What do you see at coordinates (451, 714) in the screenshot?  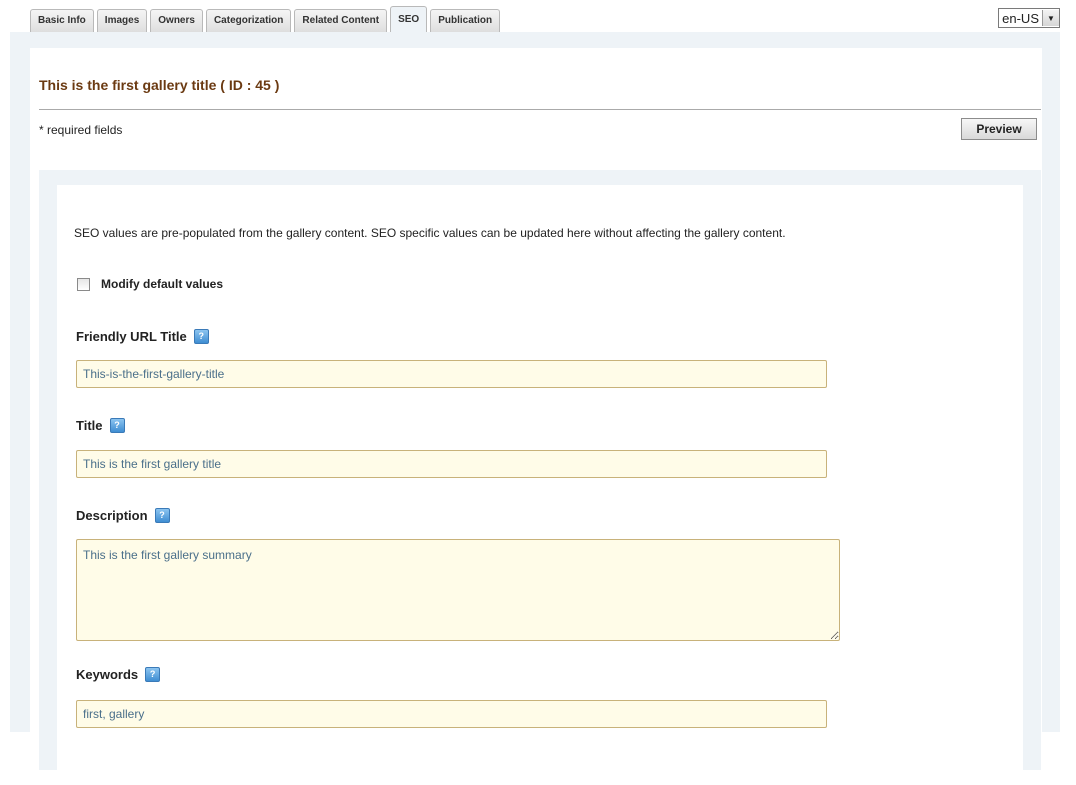 I see `keywords-input` at bounding box center [451, 714].